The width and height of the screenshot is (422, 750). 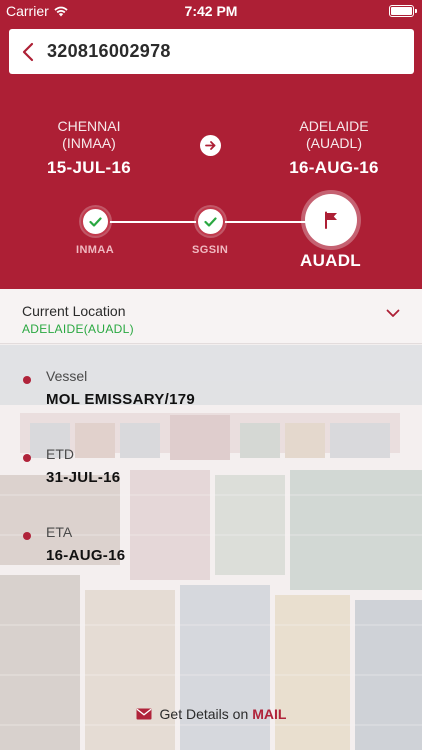 I want to click on shipment-progress: INMAA SGSIN AUADL, so click(x=211, y=237).